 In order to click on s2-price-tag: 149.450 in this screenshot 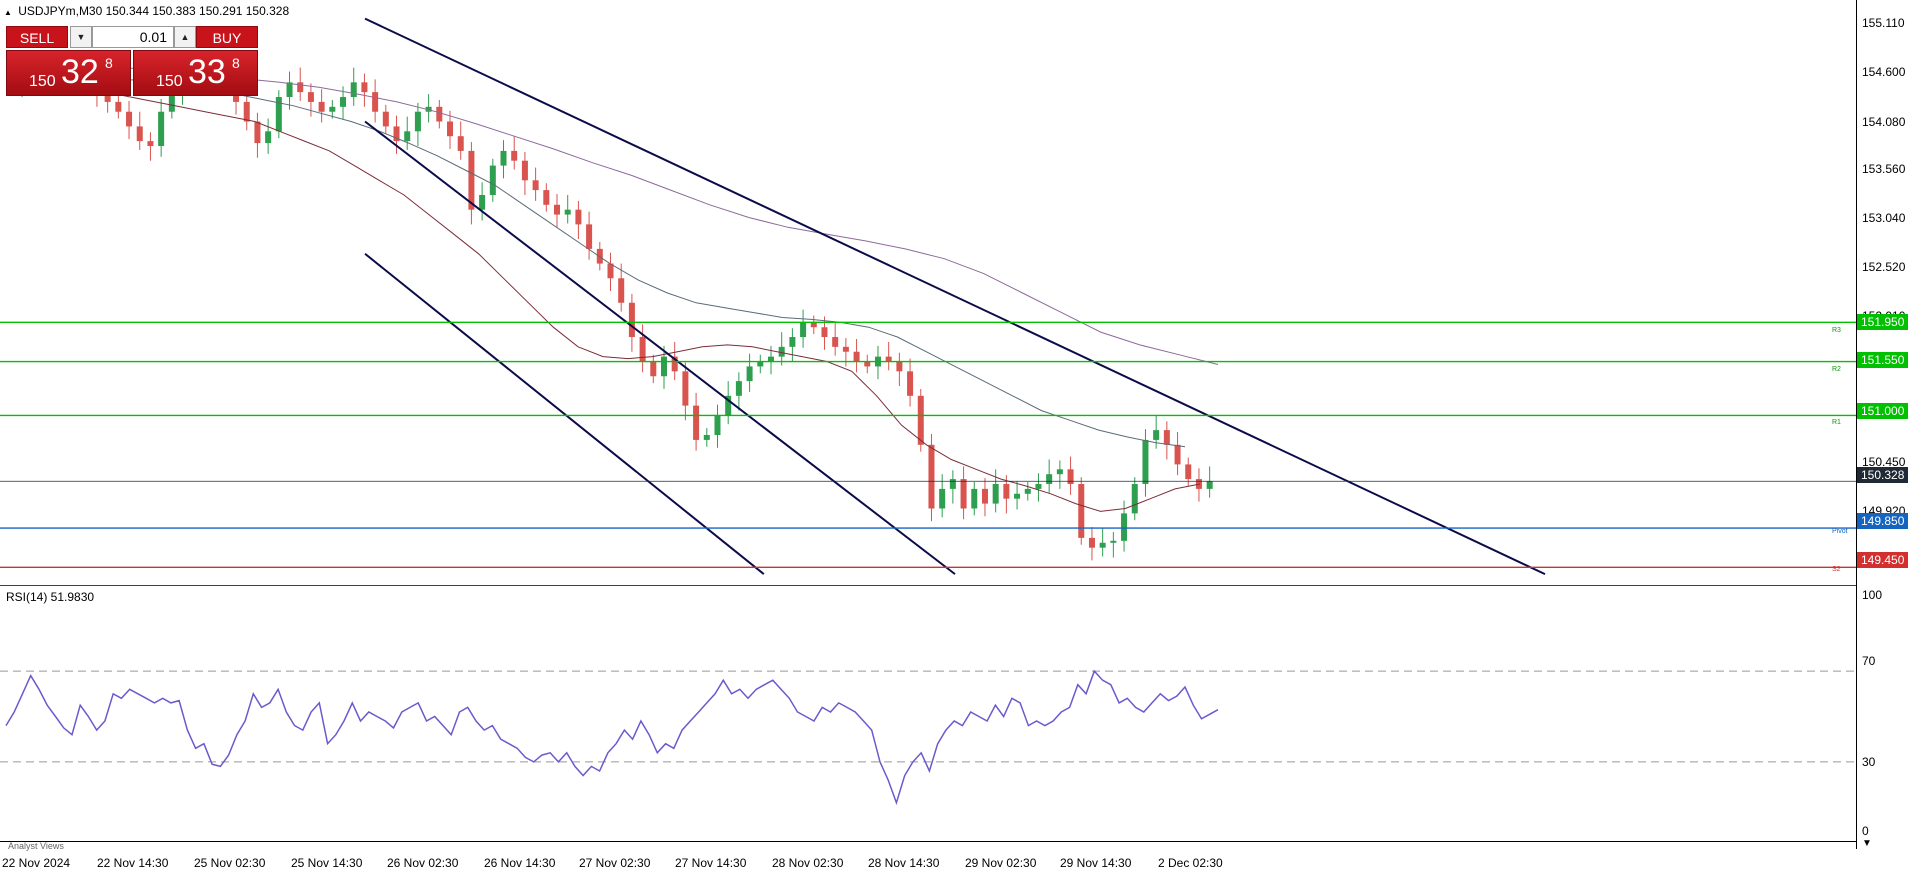, I will do `click(1883, 560)`.